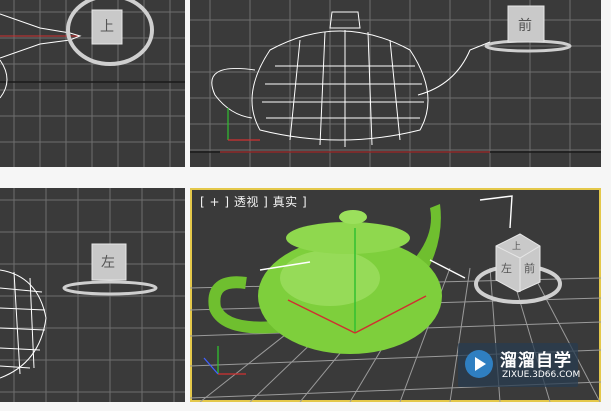 This screenshot has width=611, height=411. I want to click on persp-viewcube-front-label: 前, so click(529, 268).